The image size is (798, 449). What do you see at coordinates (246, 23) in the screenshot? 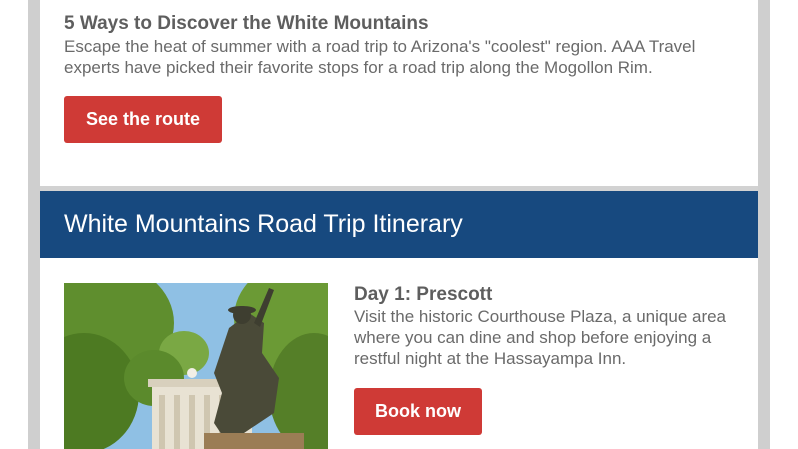
I see `feature-headline: 5 Ways to Discover the White Mountains` at bounding box center [246, 23].